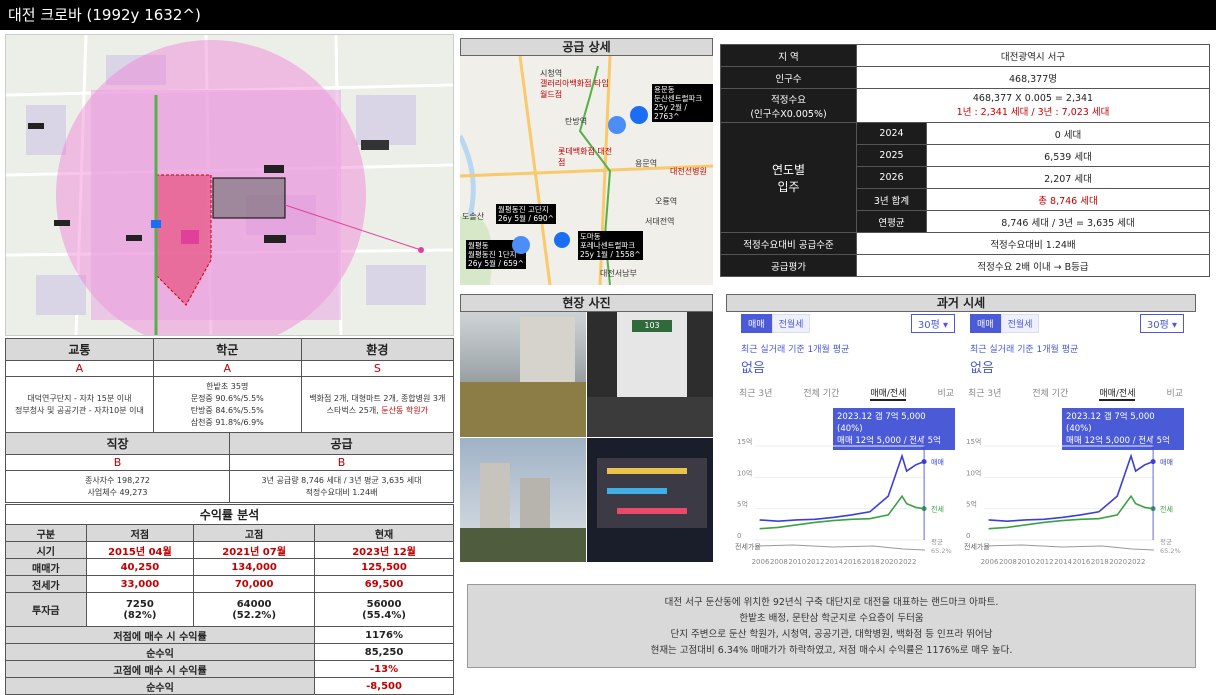 This screenshot has height=695, width=1216. What do you see at coordinates (650, 499) in the screenshot?
I see `photo-night-street` at bounding box center [650, 499].